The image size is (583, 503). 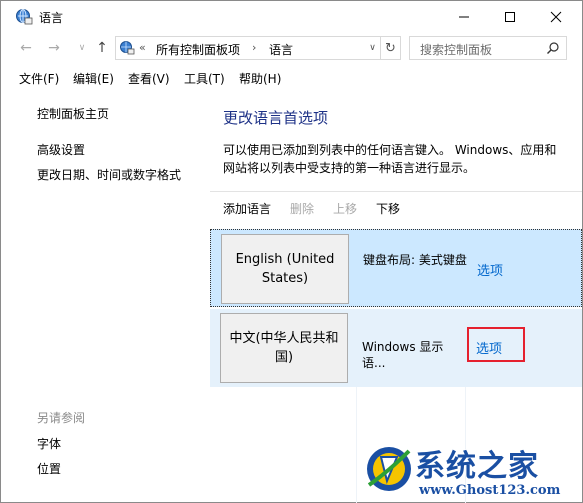 I want to click on recent-locations-chevron-icon: ∨, so click(x=82, y=48).